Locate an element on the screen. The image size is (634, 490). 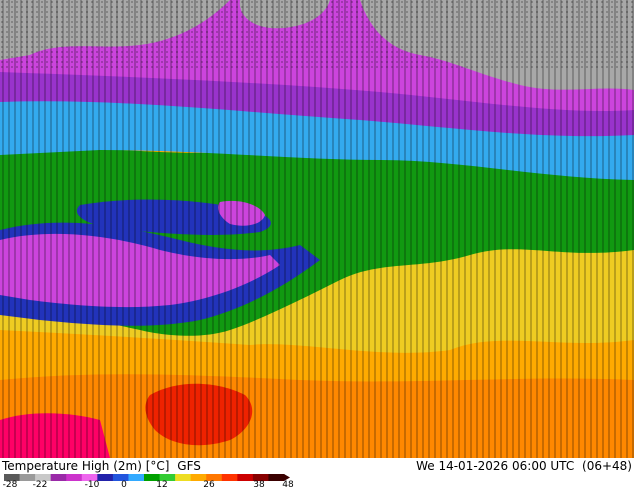
scale-tick-label: -10 is located at coordinates (92, 485).